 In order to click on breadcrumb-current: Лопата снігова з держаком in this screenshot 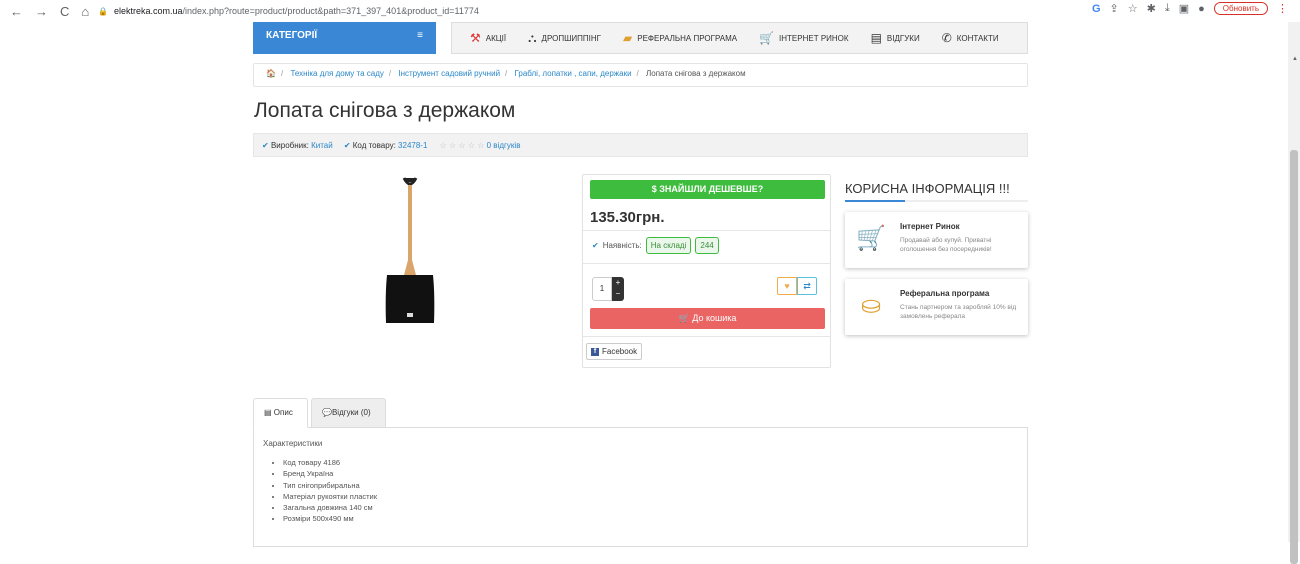, I will do `click(696, 73)`.